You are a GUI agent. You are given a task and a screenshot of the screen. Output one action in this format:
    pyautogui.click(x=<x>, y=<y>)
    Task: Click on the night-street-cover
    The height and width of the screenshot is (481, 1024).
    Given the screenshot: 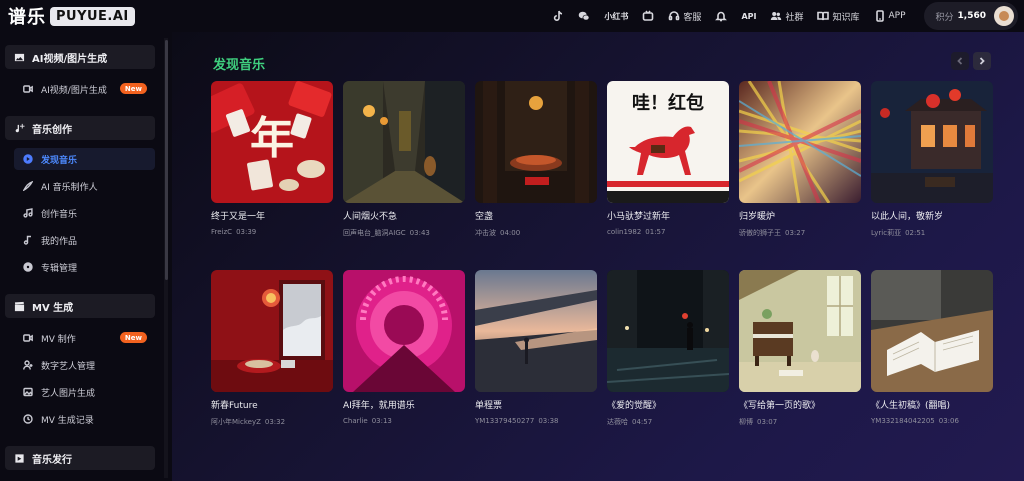 What is the action you would take?
    pyautogui.click(x=668, y=331)
    